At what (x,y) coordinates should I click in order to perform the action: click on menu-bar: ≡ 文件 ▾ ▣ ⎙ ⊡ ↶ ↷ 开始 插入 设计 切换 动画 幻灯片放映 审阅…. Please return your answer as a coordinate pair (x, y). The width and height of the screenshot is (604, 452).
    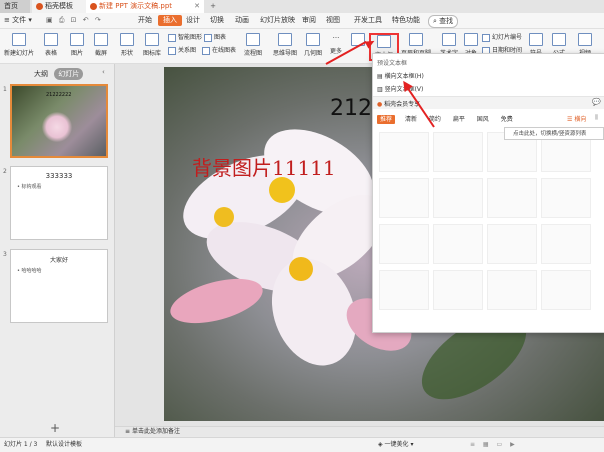
    Looking at the image, I should click on (302, 21).